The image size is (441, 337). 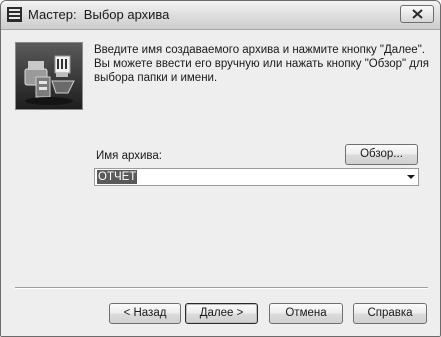 I want to click on archive-wizard-image, so click(x=49, y=76).